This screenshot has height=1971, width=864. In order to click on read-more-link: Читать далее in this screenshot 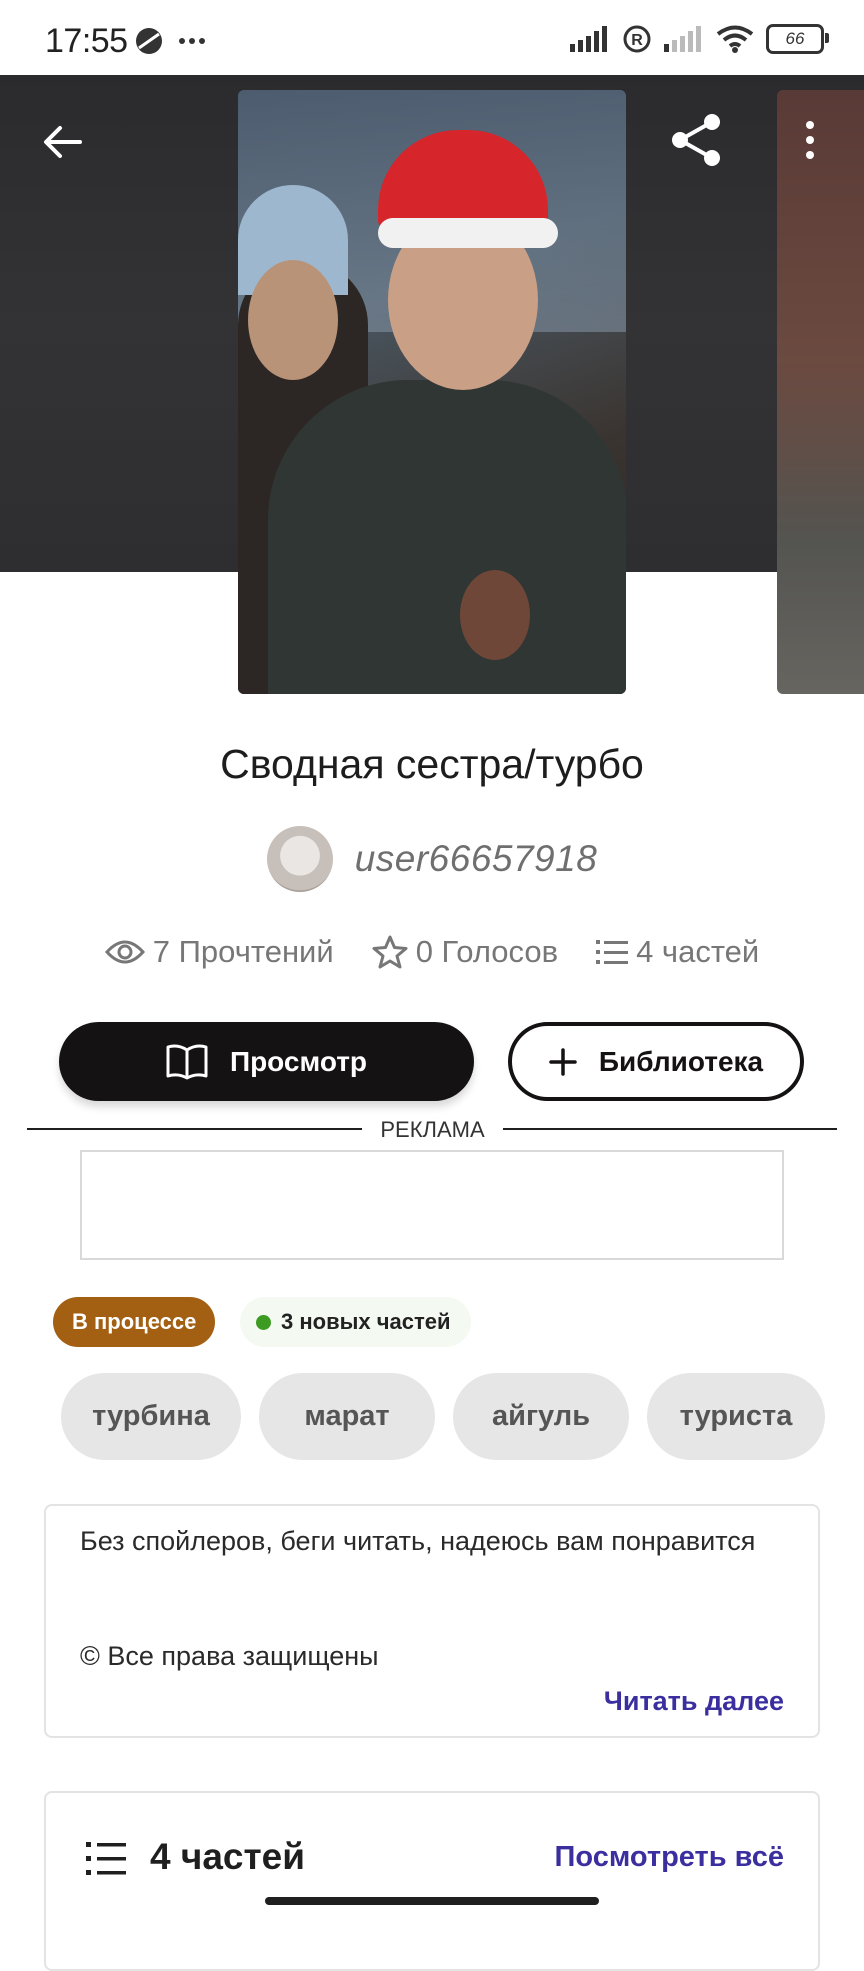, I will do `click(694, 1701)`.